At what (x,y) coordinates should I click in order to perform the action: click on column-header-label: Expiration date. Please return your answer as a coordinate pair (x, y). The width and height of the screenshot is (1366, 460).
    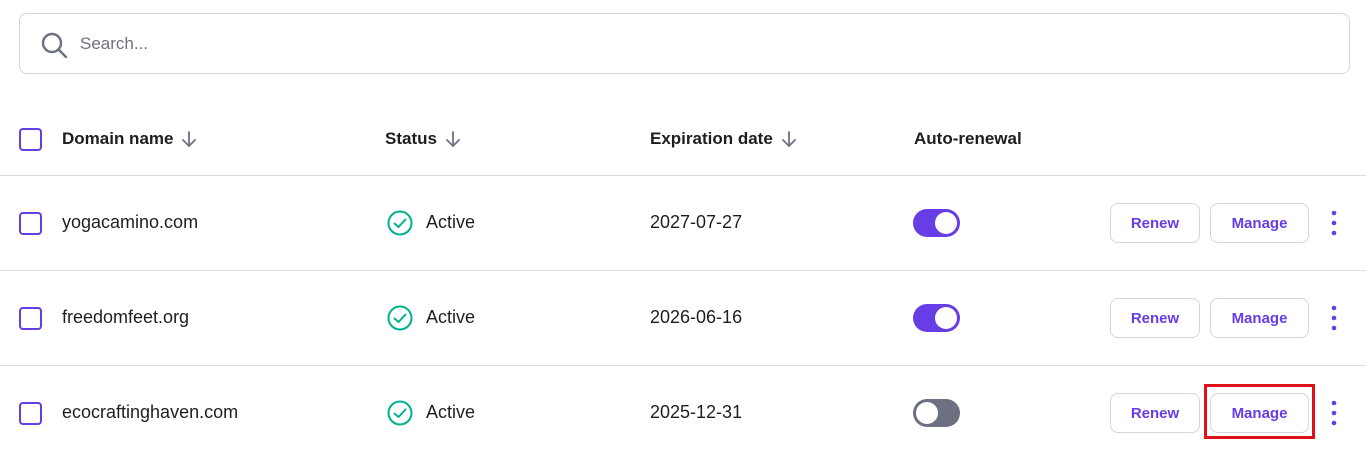
    Looking at the image, I should click on (711, 138).